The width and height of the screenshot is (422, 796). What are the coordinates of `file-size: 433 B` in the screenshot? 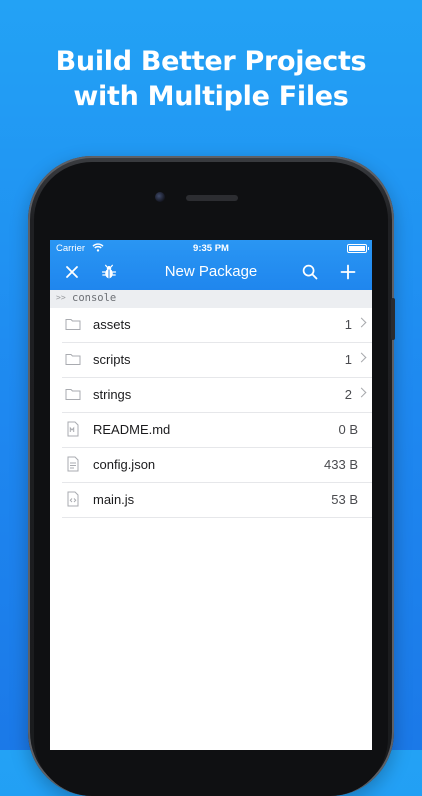 It's located at (341, 464).